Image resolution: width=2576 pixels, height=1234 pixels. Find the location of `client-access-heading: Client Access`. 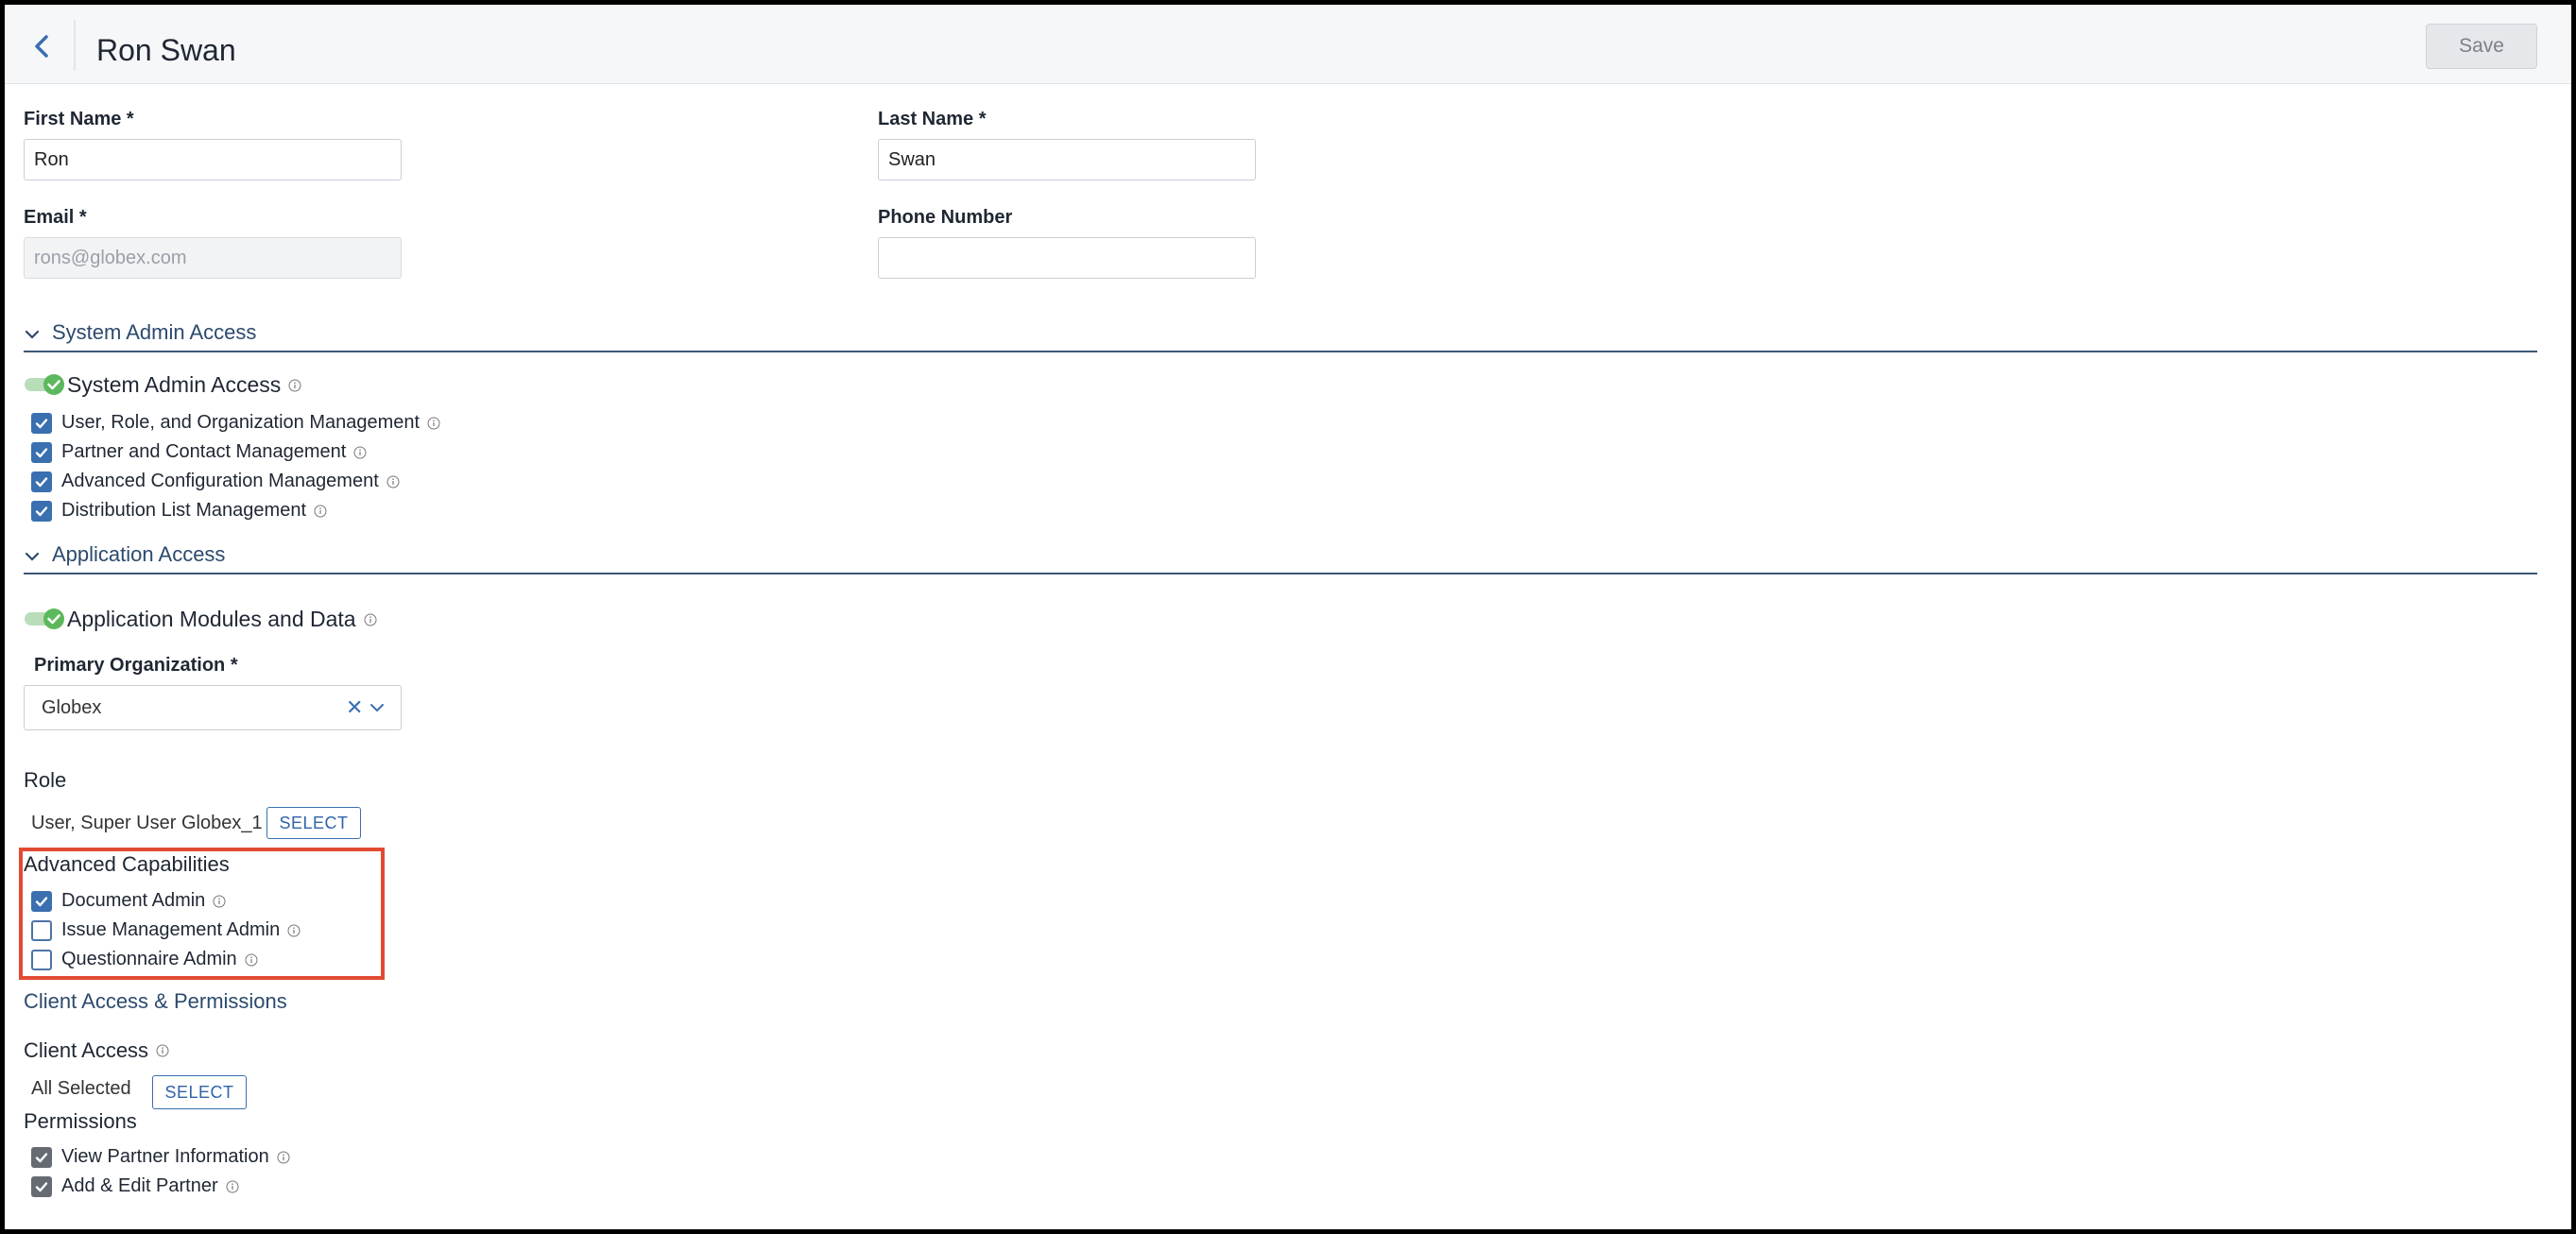

client-access-heading: Client Access is located at coordinates (96, 1050).